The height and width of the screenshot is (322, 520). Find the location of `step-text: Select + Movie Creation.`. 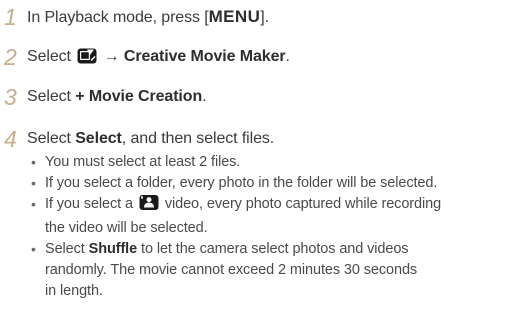

step-text: Select + Movie Creation. is located at coordinates (117, 96).